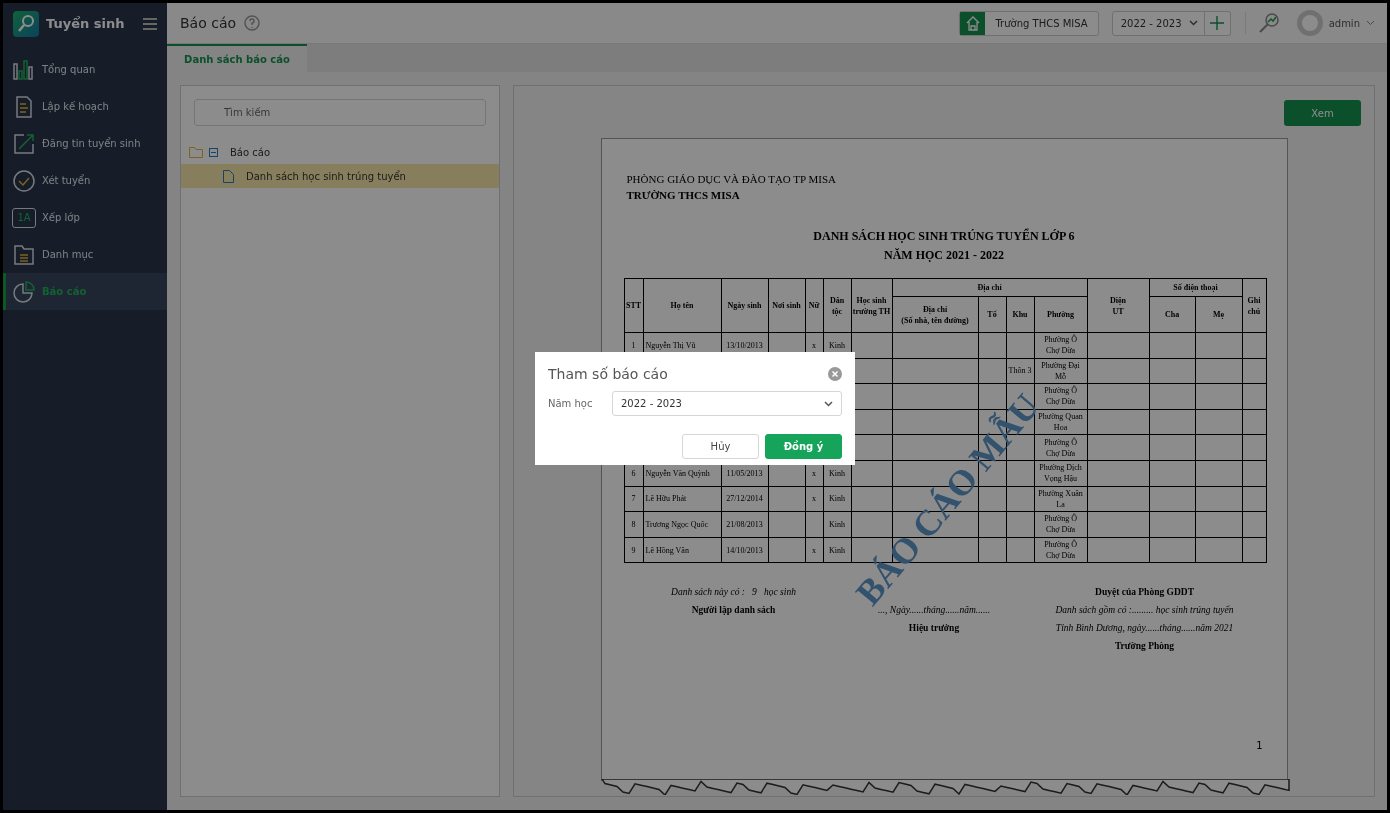  Describe the element at coordinates (85, 143) in the screenshot. I see `nav-item: Đăng tin tuyển sinh` at that location.